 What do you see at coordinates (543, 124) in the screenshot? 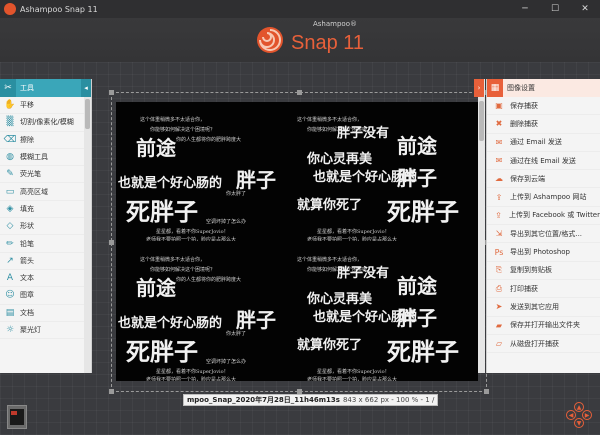
I see `action-item: ✖ 删除捕获` at bounding box center [543, 124].